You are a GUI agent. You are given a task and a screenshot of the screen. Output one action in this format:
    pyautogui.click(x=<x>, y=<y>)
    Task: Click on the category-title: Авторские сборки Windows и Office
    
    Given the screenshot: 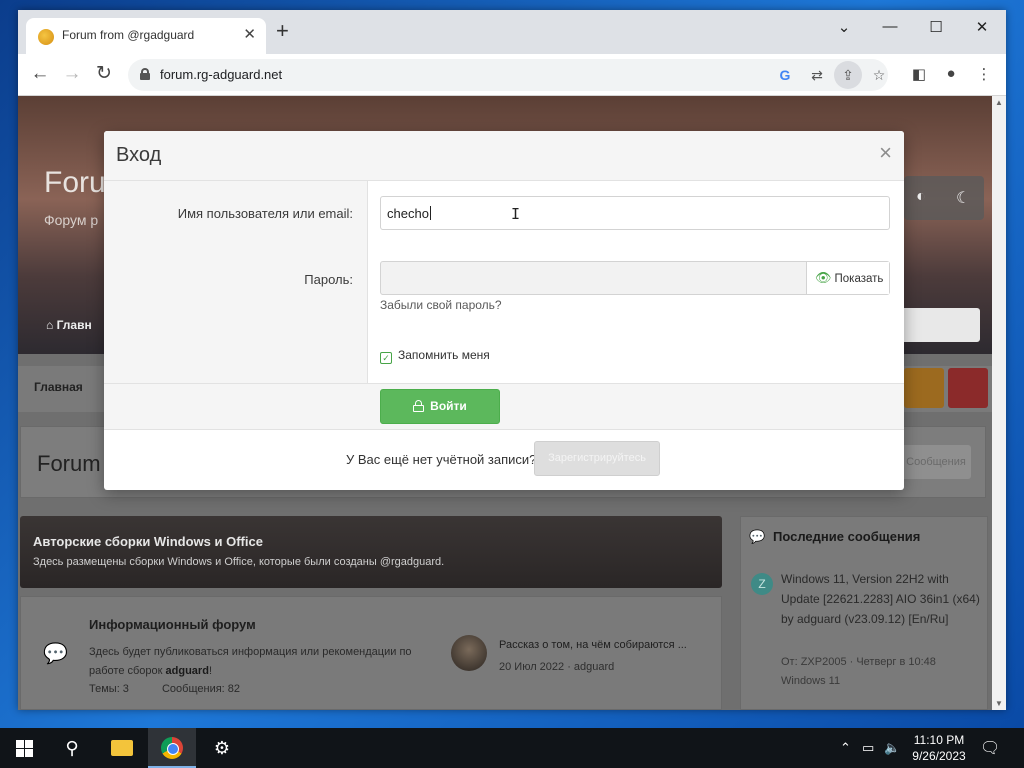 What is the action you would take?
    pyautogui.click(x=148, y=541)
    